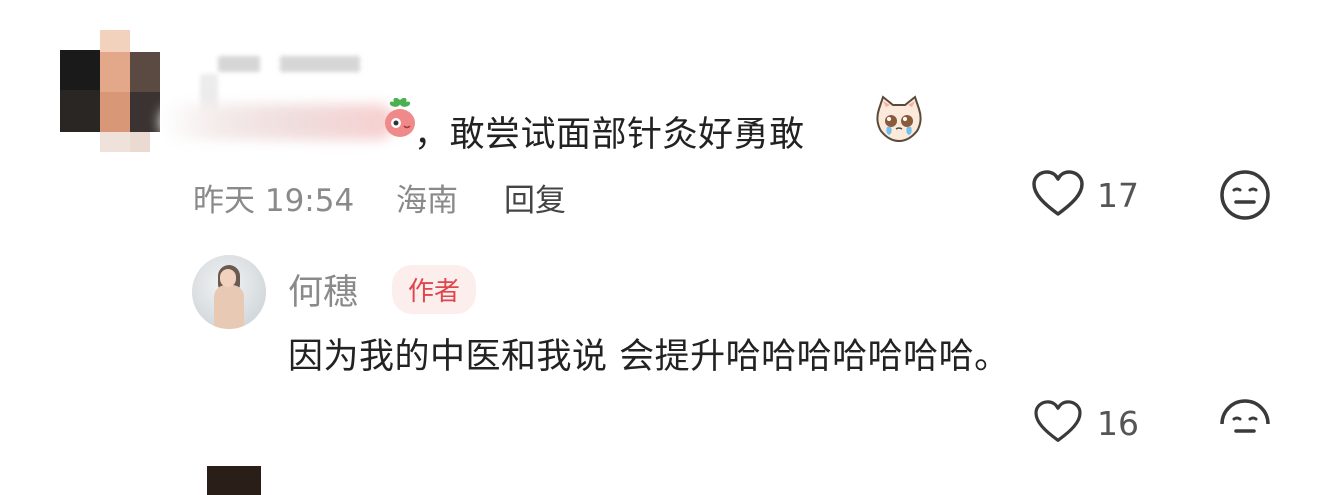 This screenshot has width=1320, height=495. Describe the element at coordinates (110, 91) in the screenshot. I see `commenter-avatar` at that location.